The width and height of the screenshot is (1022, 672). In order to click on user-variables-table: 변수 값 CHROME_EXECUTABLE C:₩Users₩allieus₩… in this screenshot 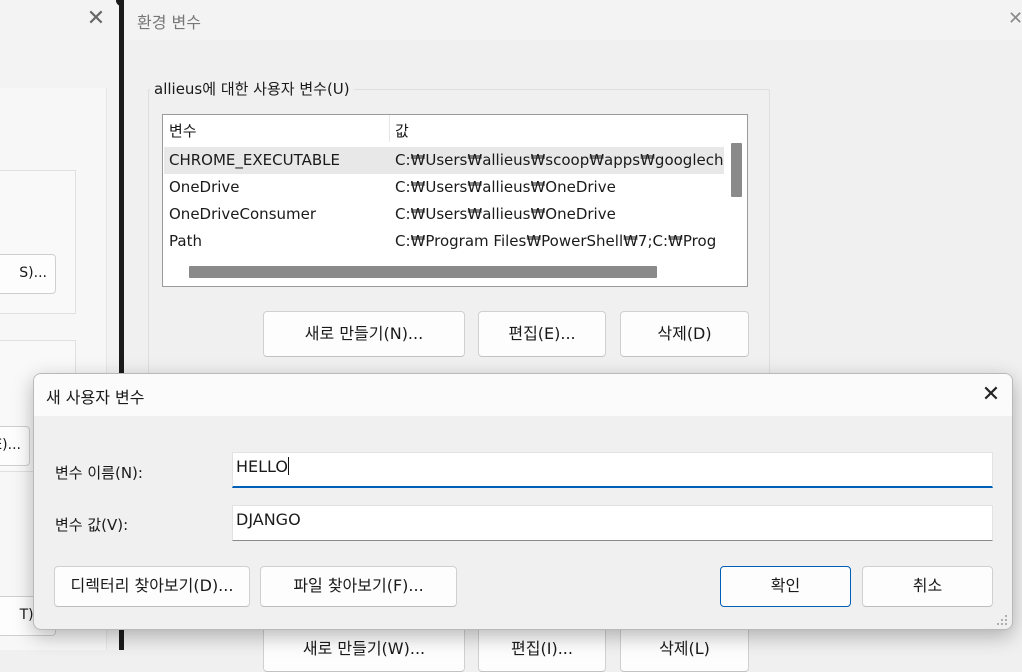, I will do `click(455, 200)`.